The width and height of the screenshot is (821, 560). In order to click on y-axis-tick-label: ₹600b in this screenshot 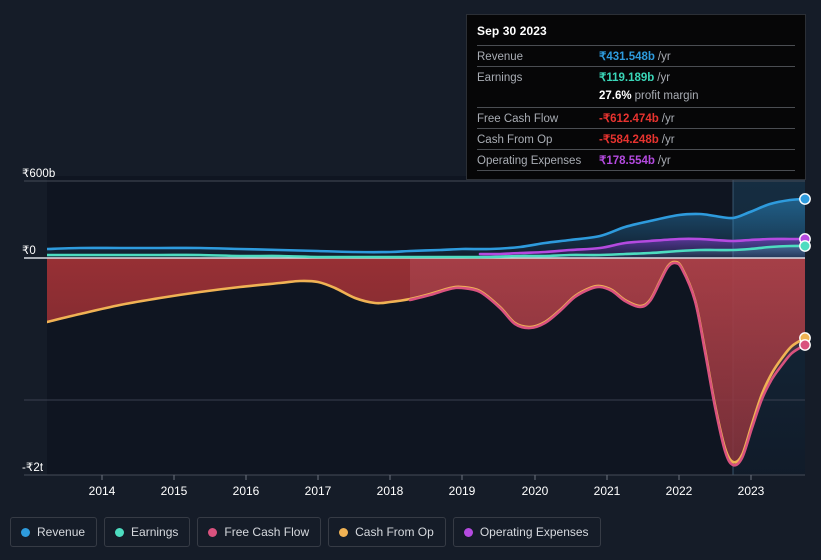, I will do `click(39, 174)`.